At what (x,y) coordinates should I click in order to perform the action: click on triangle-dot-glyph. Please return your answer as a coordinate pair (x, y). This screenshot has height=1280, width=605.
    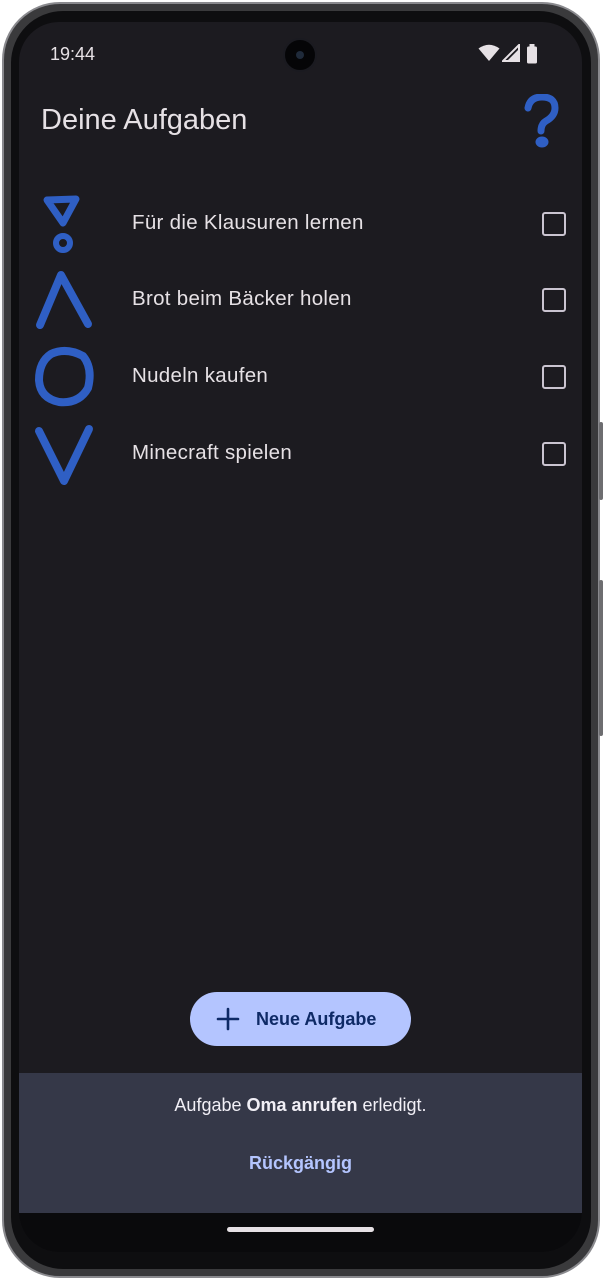
    Looking at the image, I should click on (61, 224).